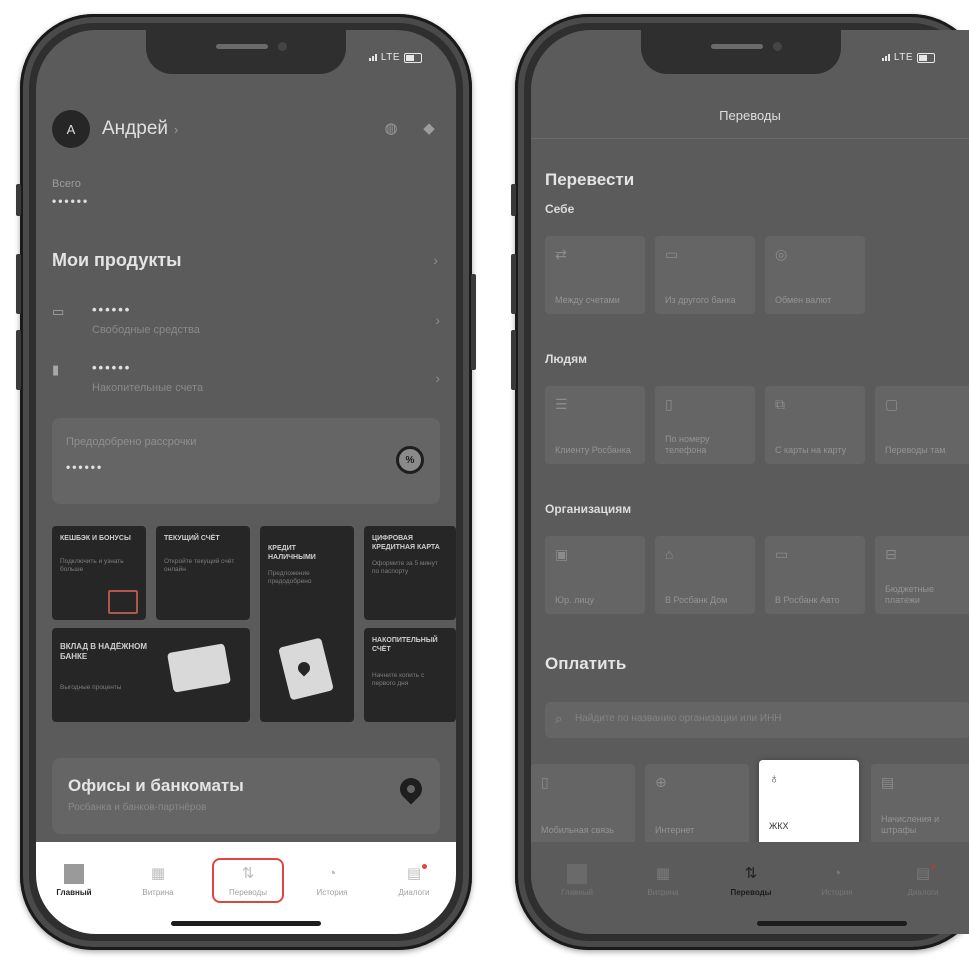 The image size is (969, 960). I want to click on tile-label: С карты на карту, so click(811, 450).